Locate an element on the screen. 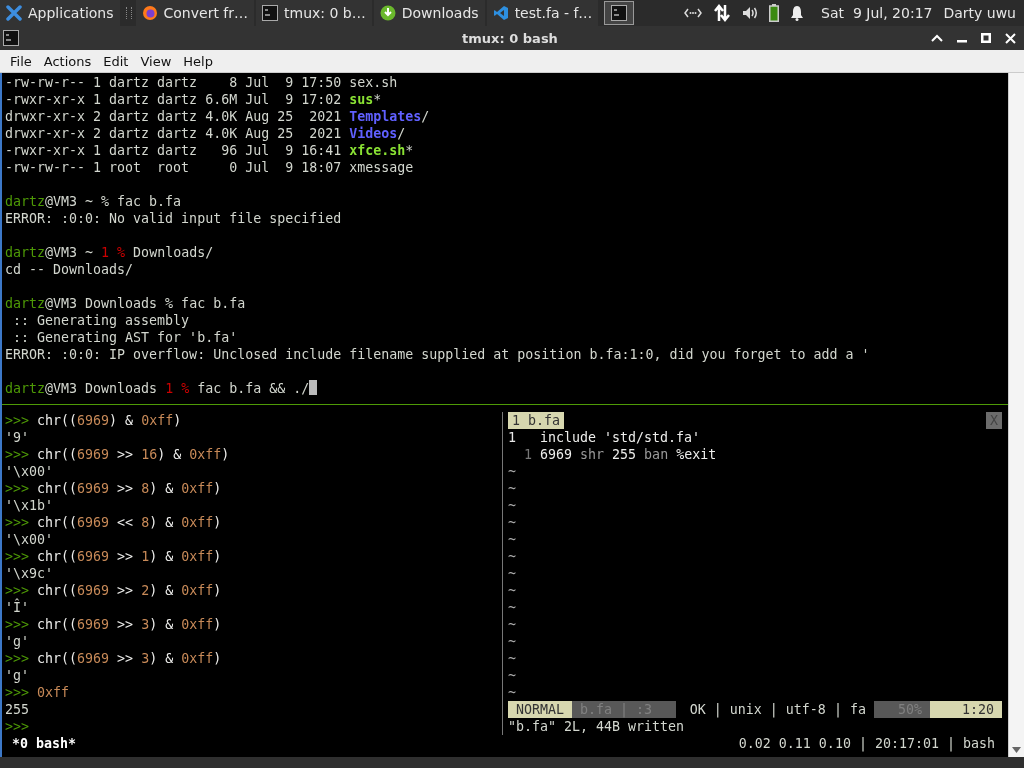 The image size is (1024, 768). menu-item: View is located at coordinates (156, 61).